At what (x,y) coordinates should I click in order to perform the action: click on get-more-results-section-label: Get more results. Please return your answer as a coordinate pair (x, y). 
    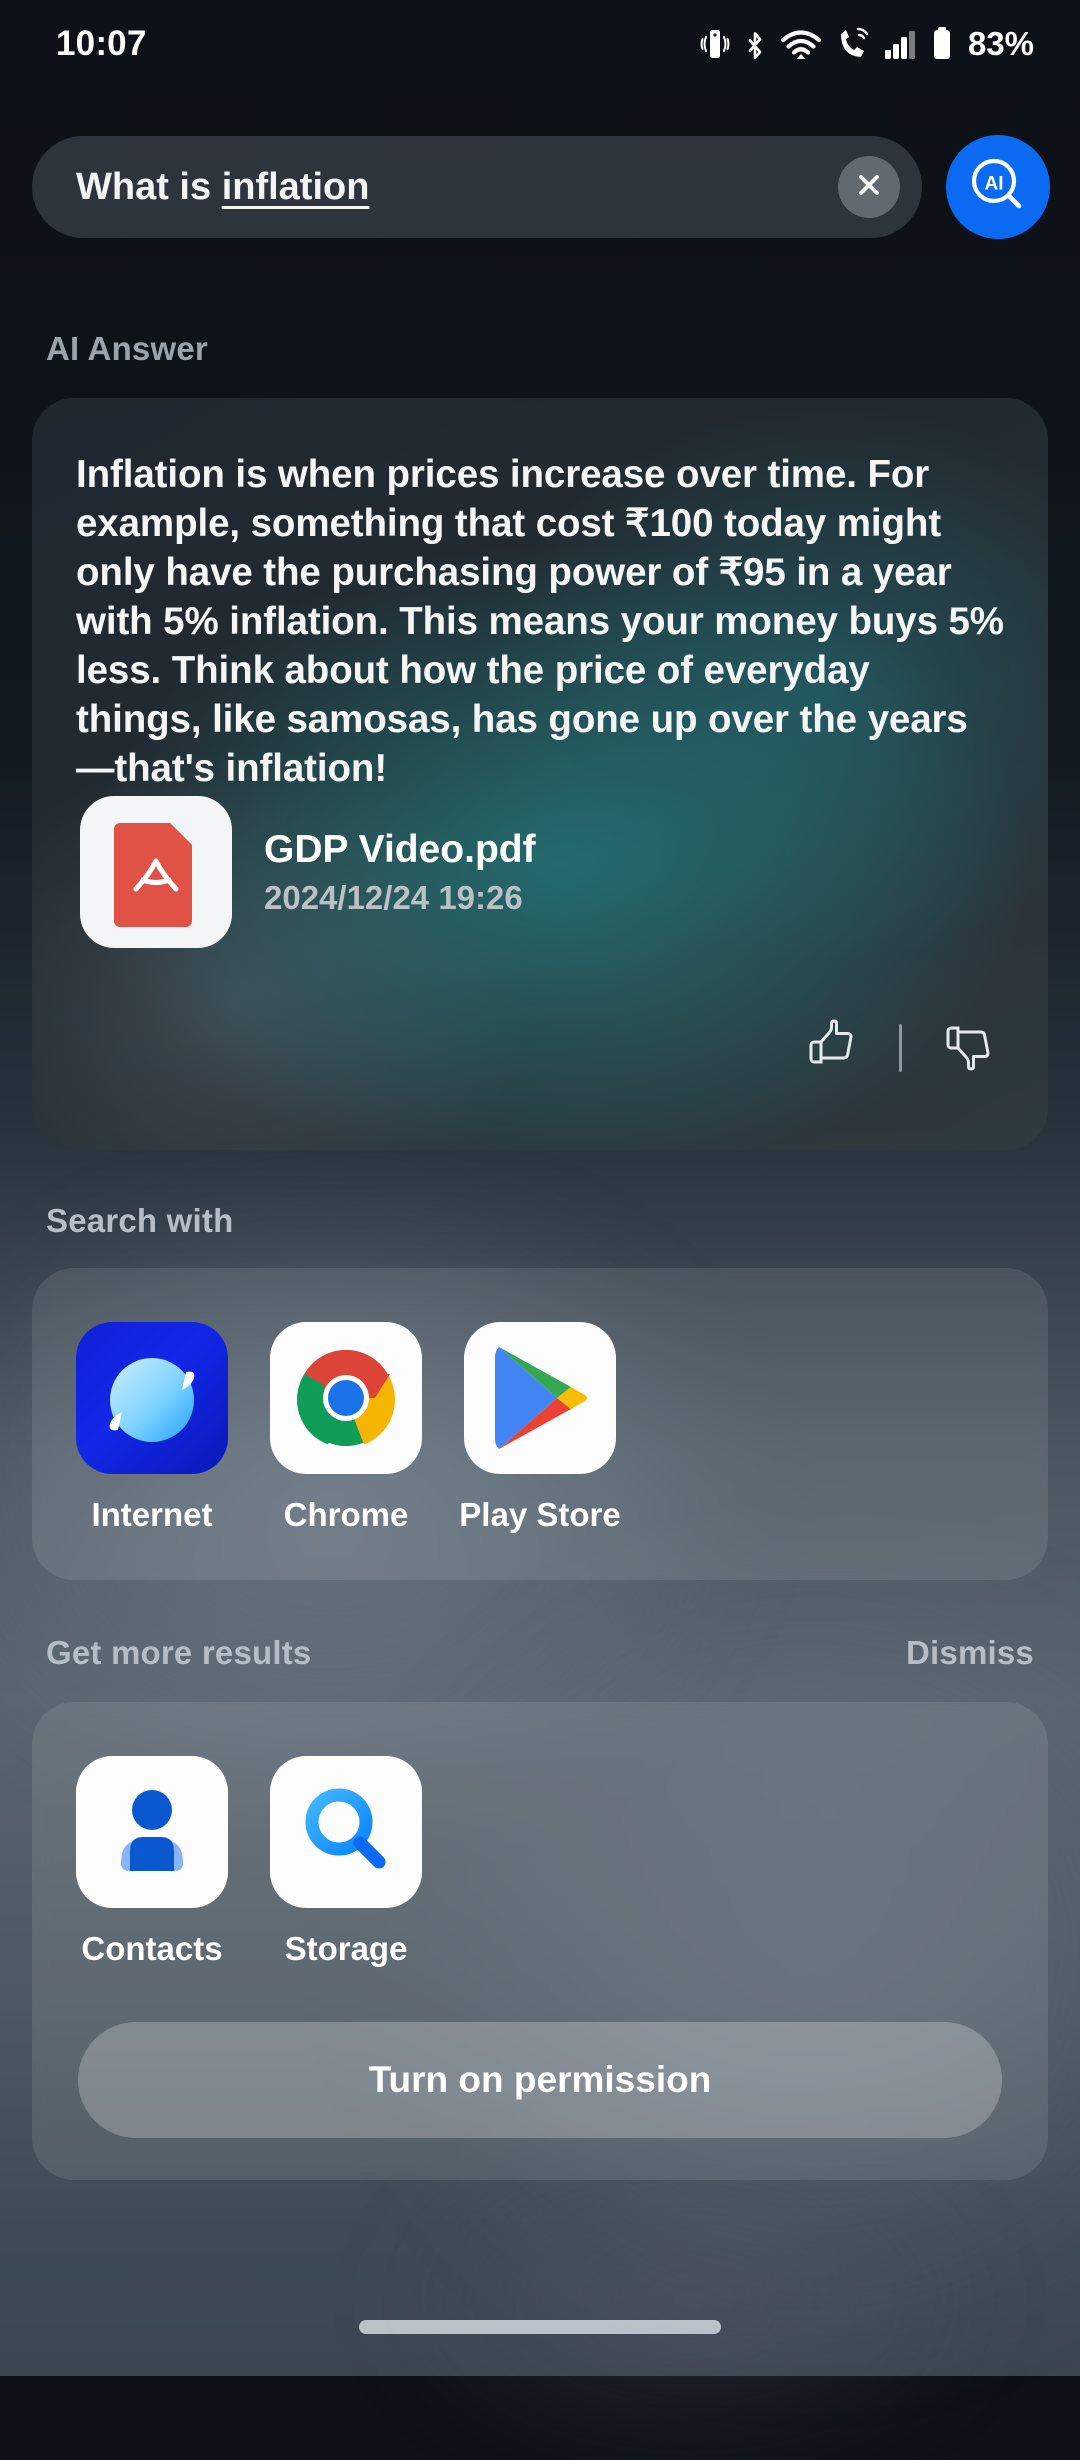
    Looking at the image, I should click on (179, 1652).